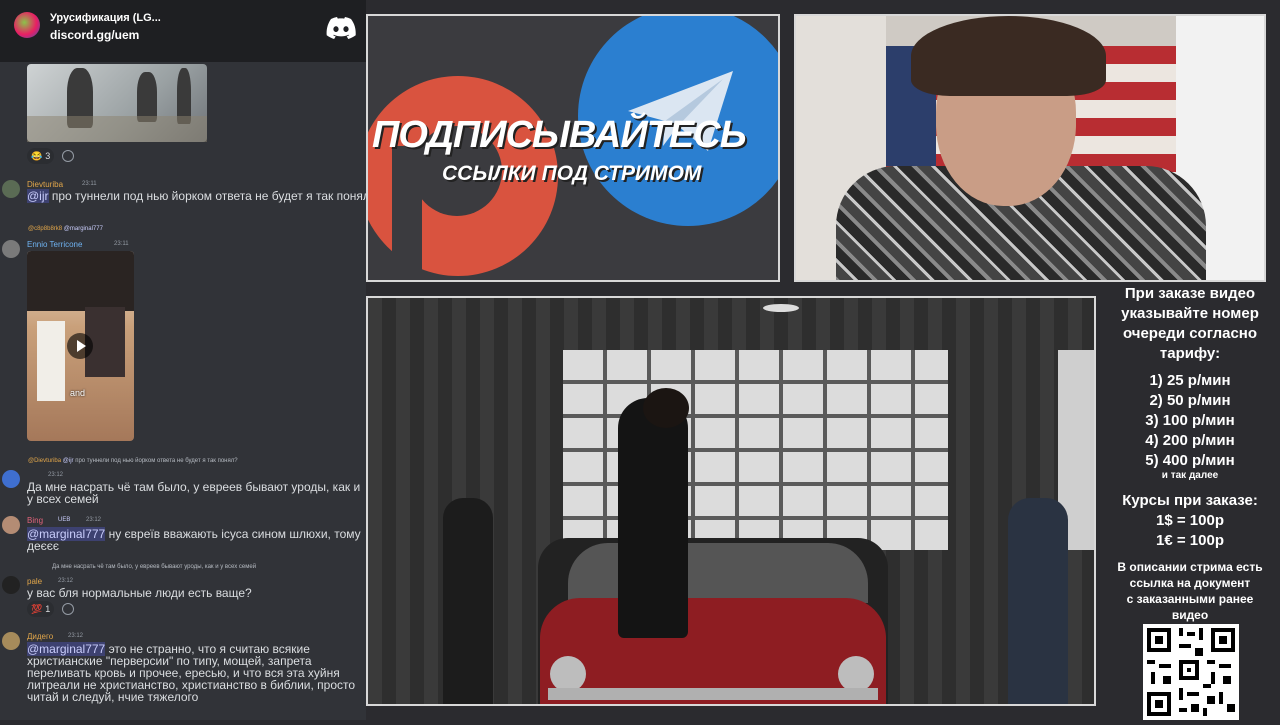 This screenshot has width=1280, height=725. What do you see at coordinates (1038, 601) in the screenshot?
I see `man-right` at bounding box center [1038, 601].